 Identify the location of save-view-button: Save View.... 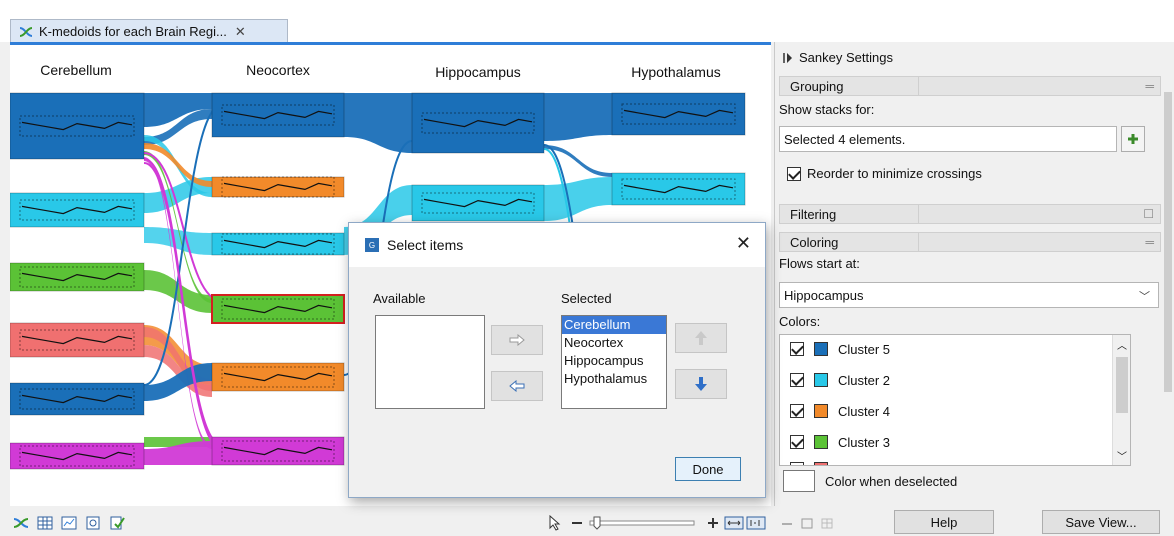
(1101, 522).